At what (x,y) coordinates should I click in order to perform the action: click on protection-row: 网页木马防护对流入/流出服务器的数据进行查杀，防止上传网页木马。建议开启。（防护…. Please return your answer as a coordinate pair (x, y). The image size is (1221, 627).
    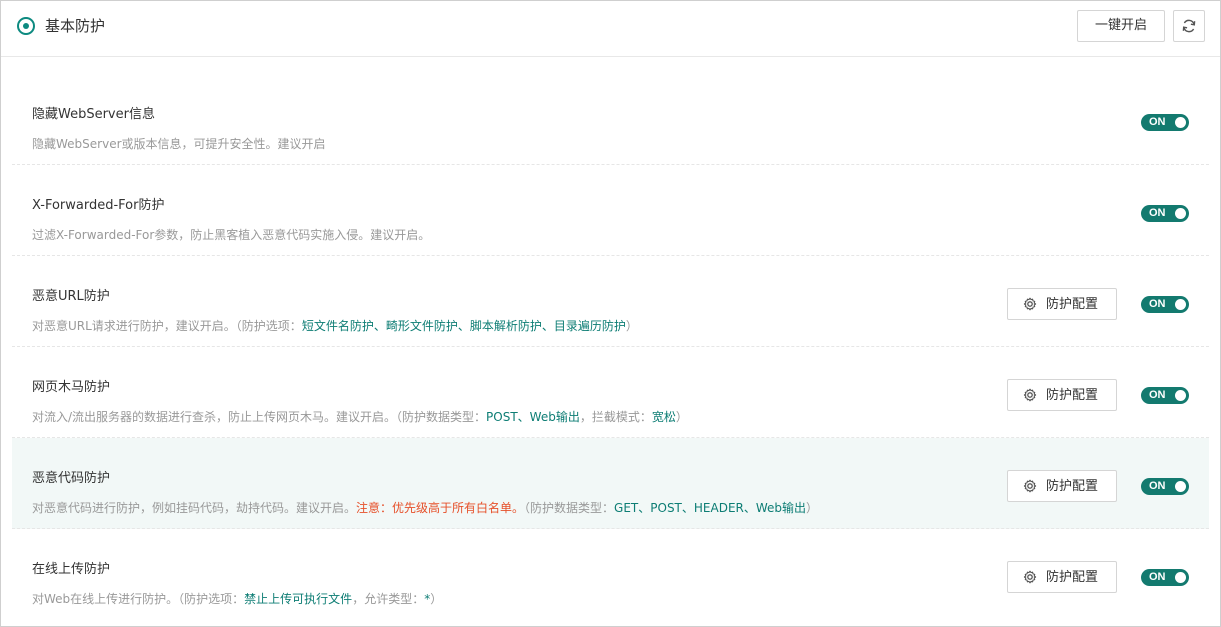
    Looking at the image, I should click on (610, 392).